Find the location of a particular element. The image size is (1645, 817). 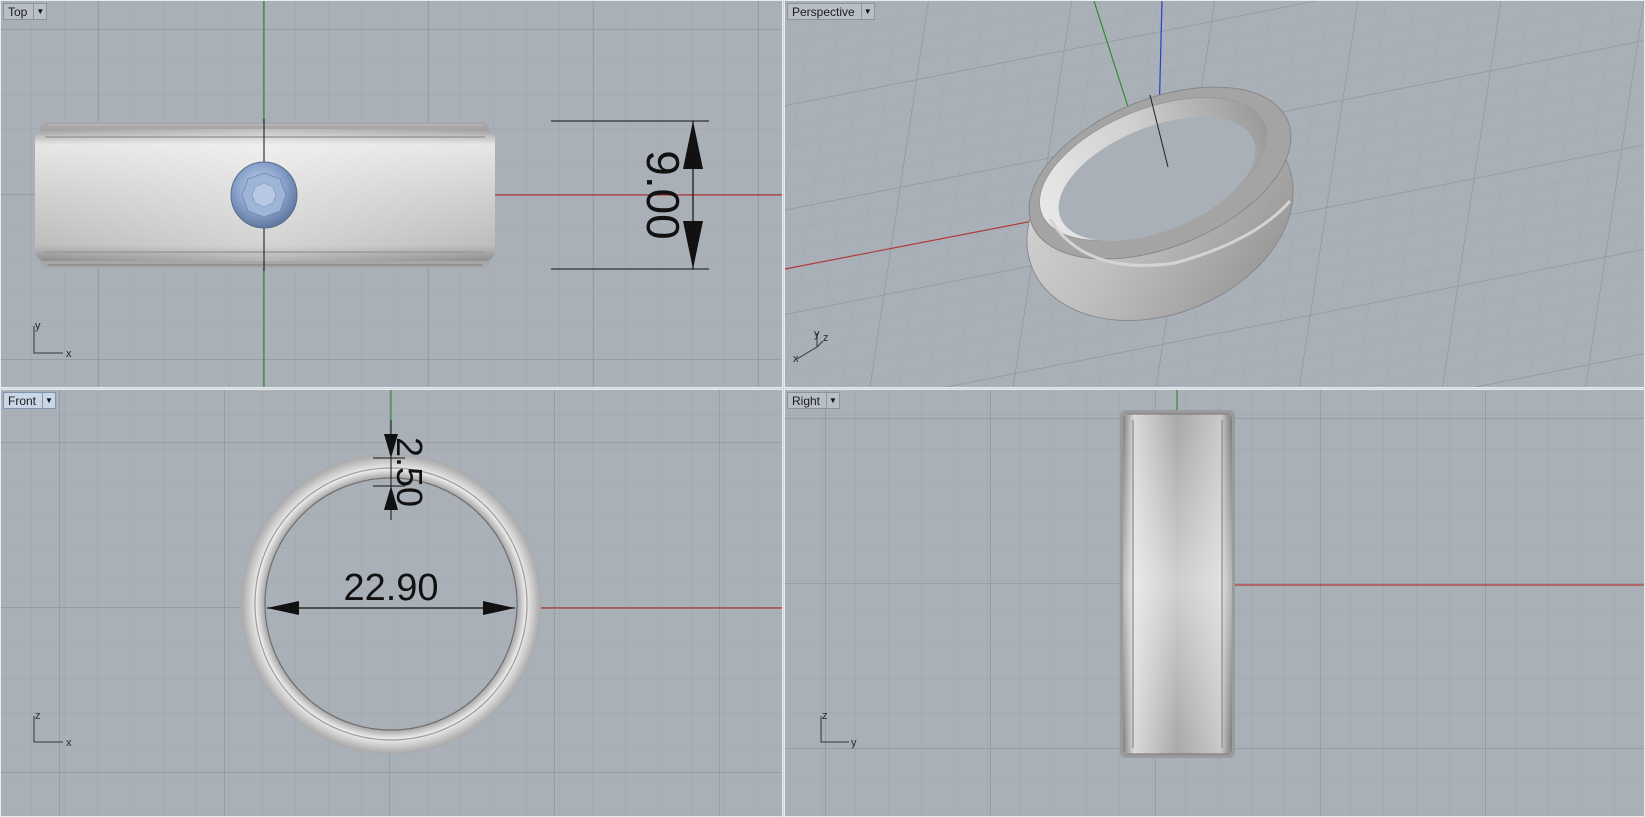

dimension-diameter-text: 22.90 is located at coordinates (390, 588).